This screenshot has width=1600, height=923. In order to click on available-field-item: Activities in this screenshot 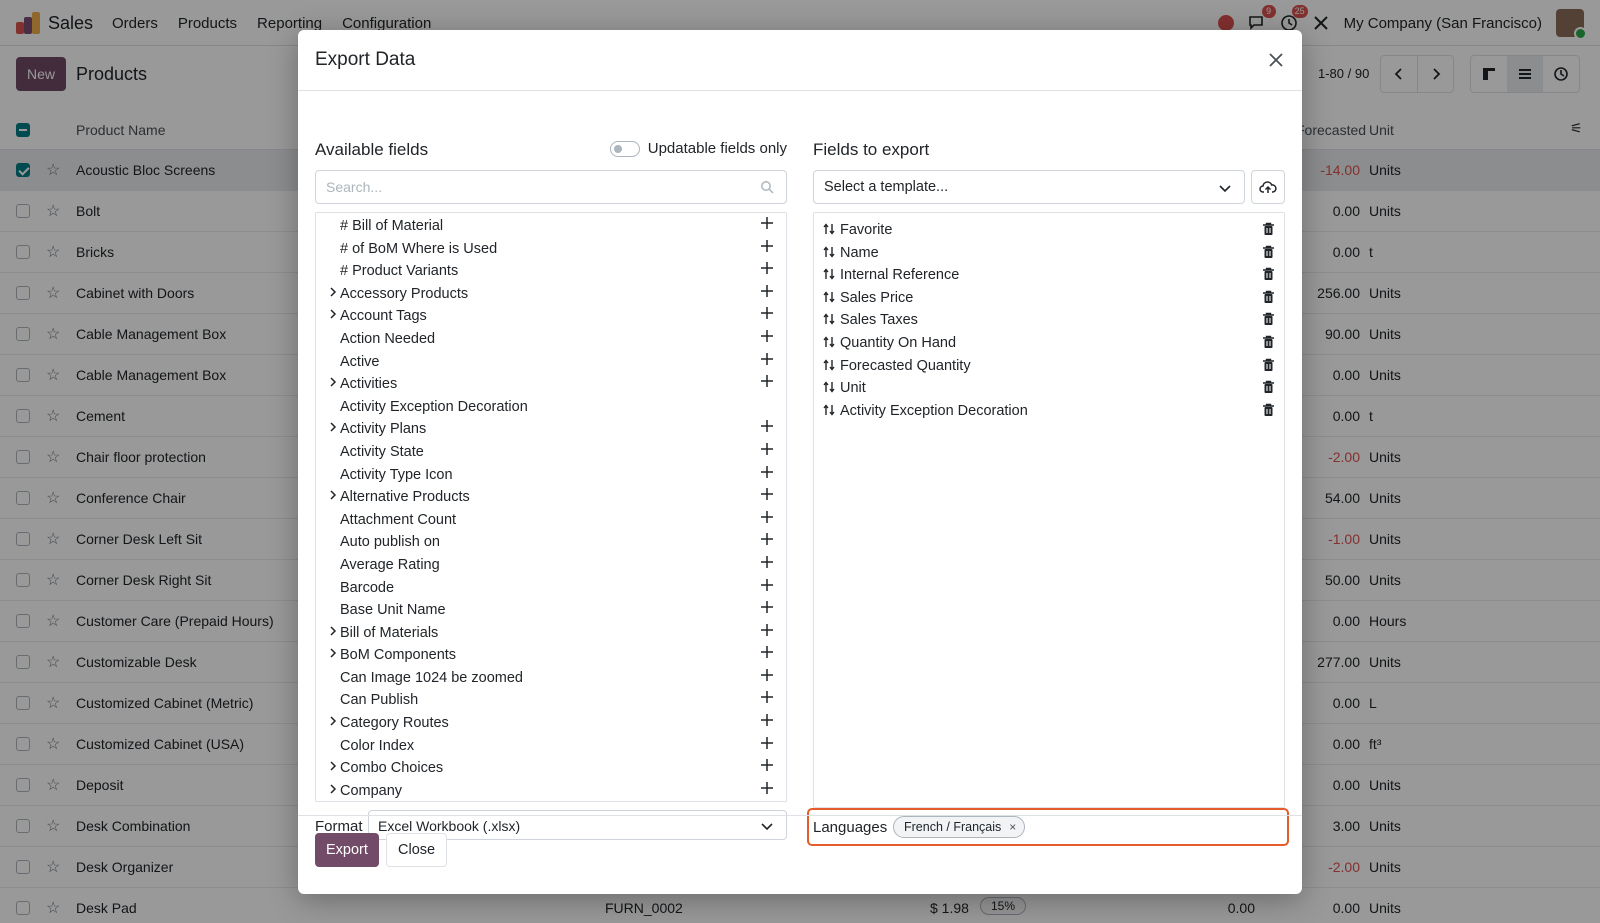, I will do `click(551, 384)`.